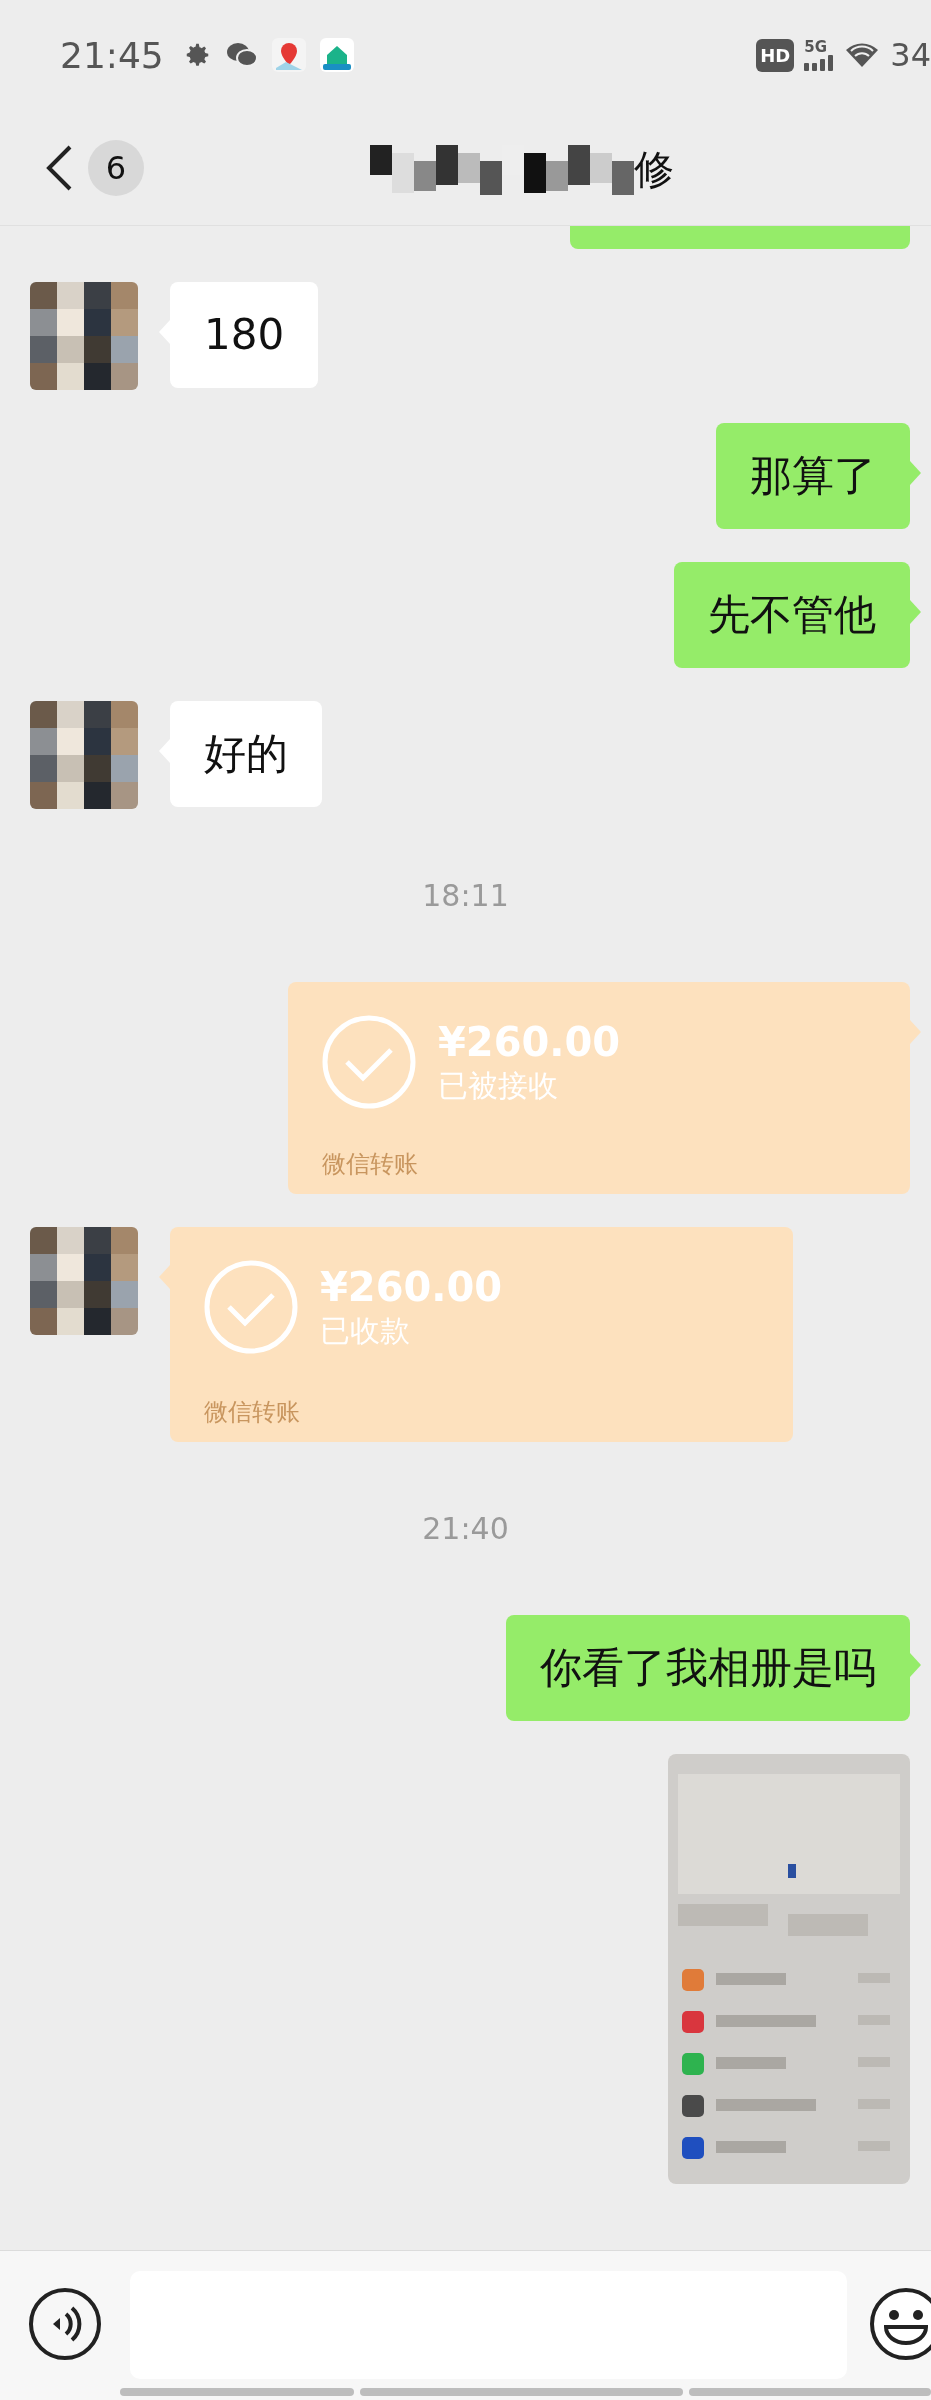 This screenshot has width=931, height=2400. I want to click on map-pin-icon, so click(288, 55).